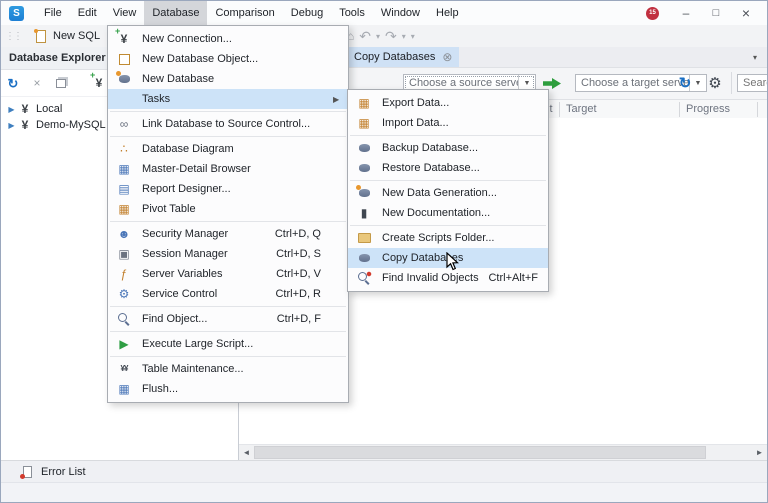  What do you see at coordinates (246, 452) in the screenshot?
I see `scroll-left-icon: ◄` at bounding box center [246, 452].